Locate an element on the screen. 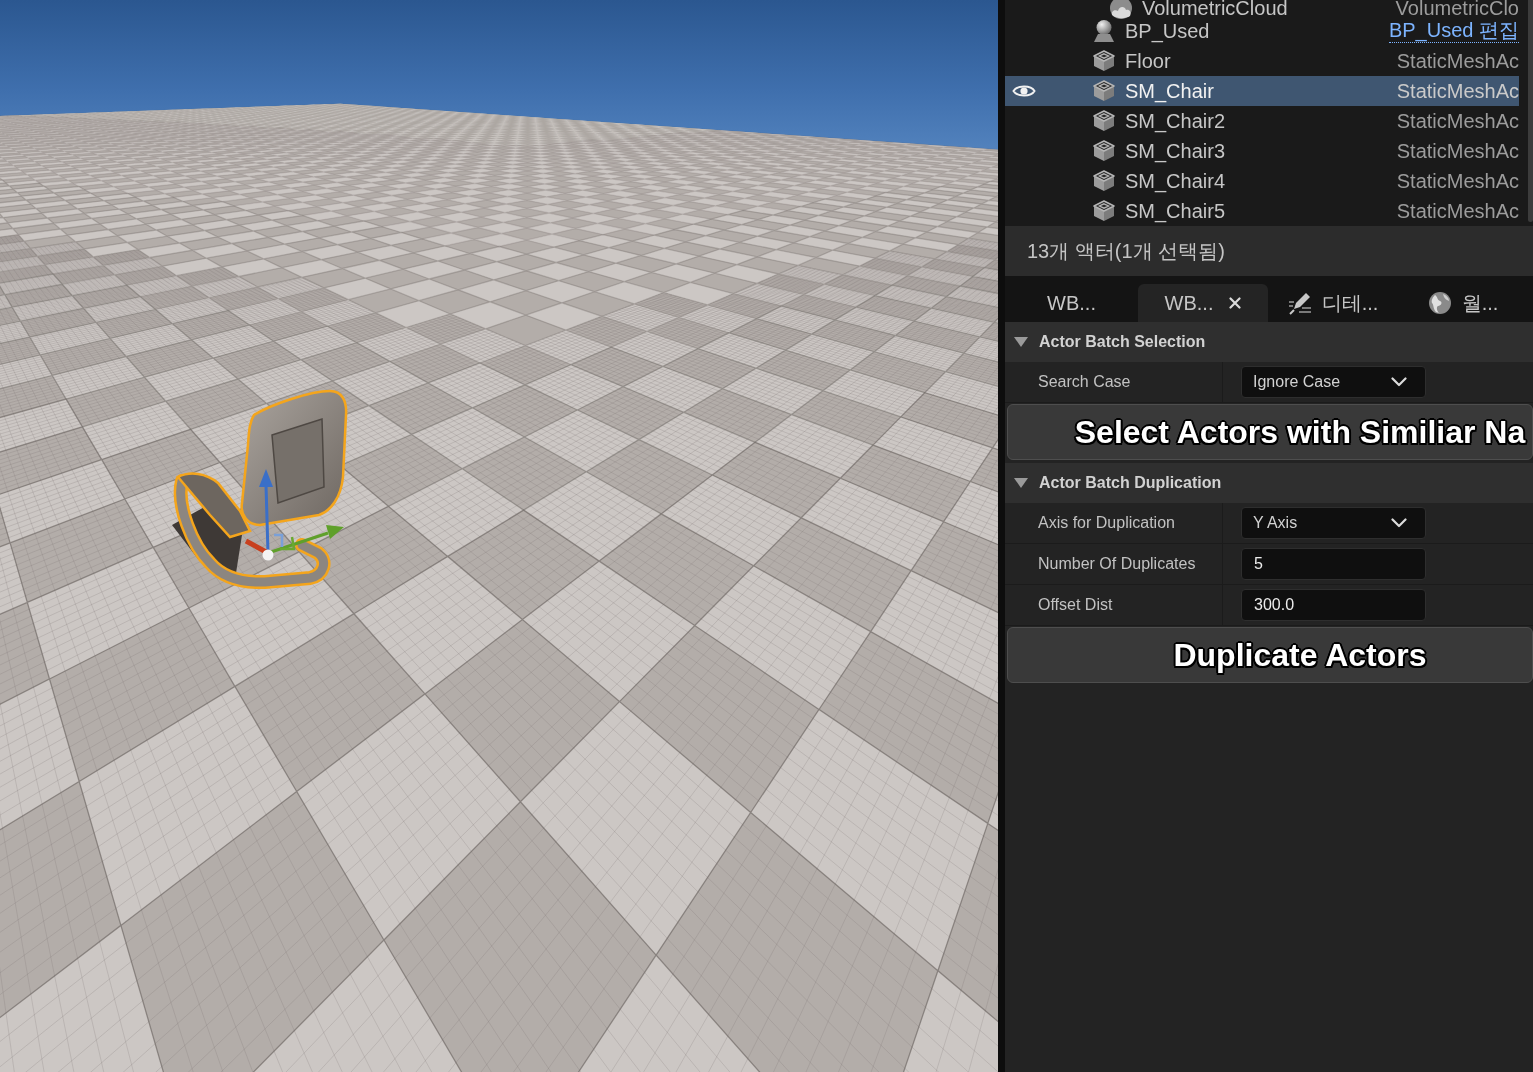 The height and width of the screenshot is (1072, 1533). property-label: Number Of Duplicates is located at coordinates (1117, 564).